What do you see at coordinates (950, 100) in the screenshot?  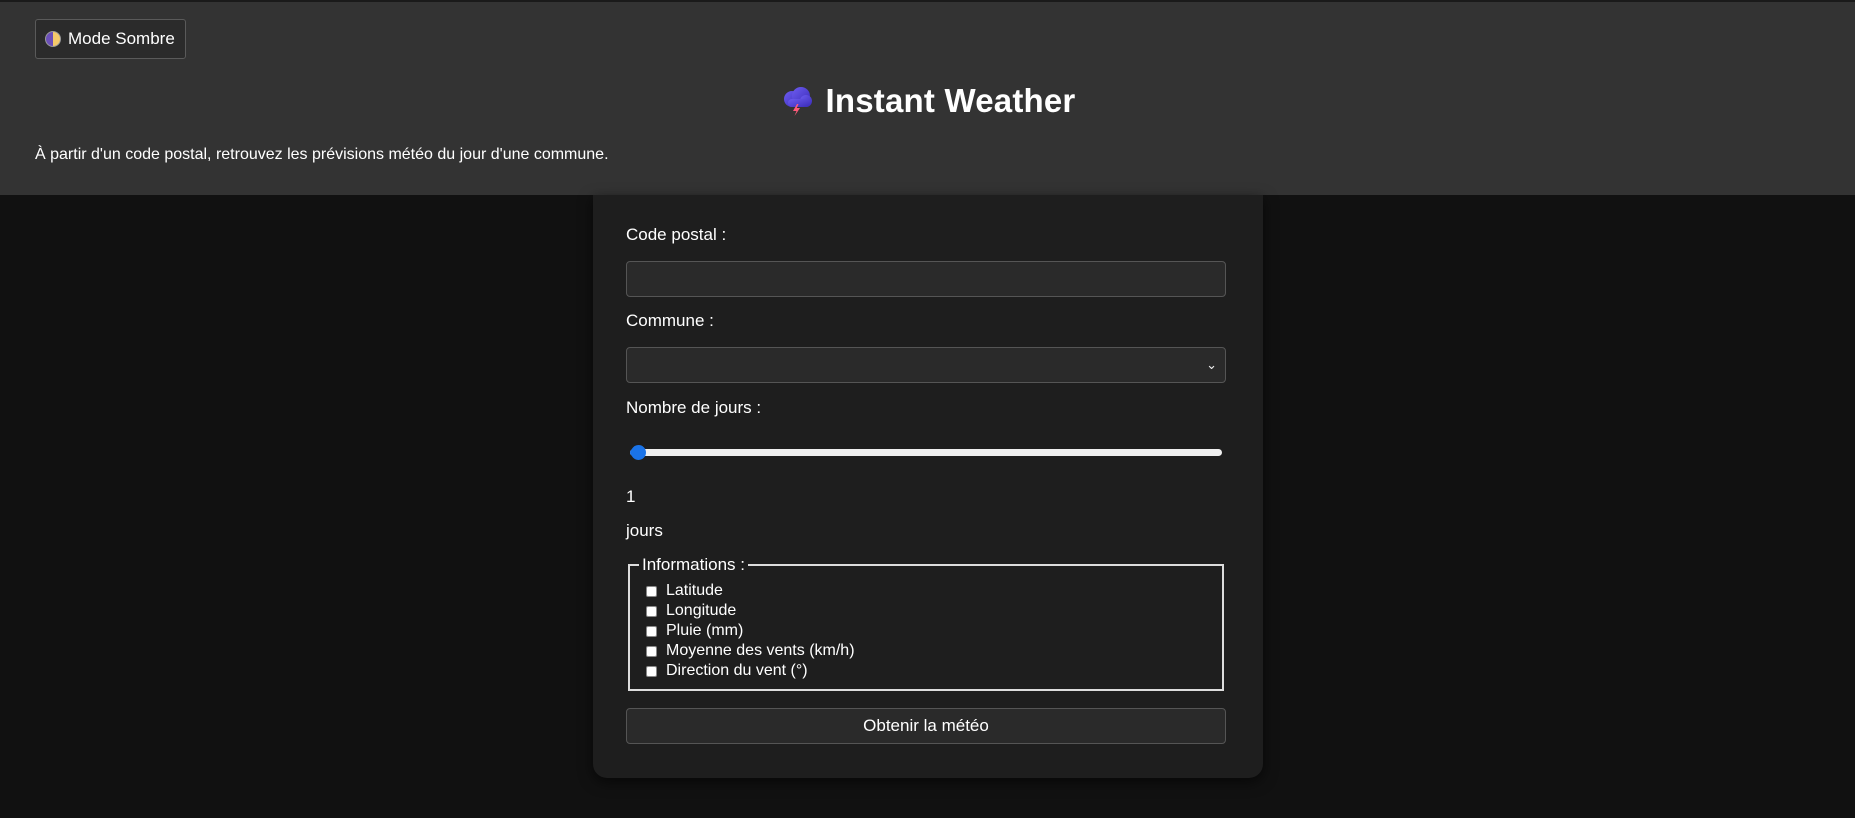 I see `page-title: Instant Weather` at bounding box center [950, 100].